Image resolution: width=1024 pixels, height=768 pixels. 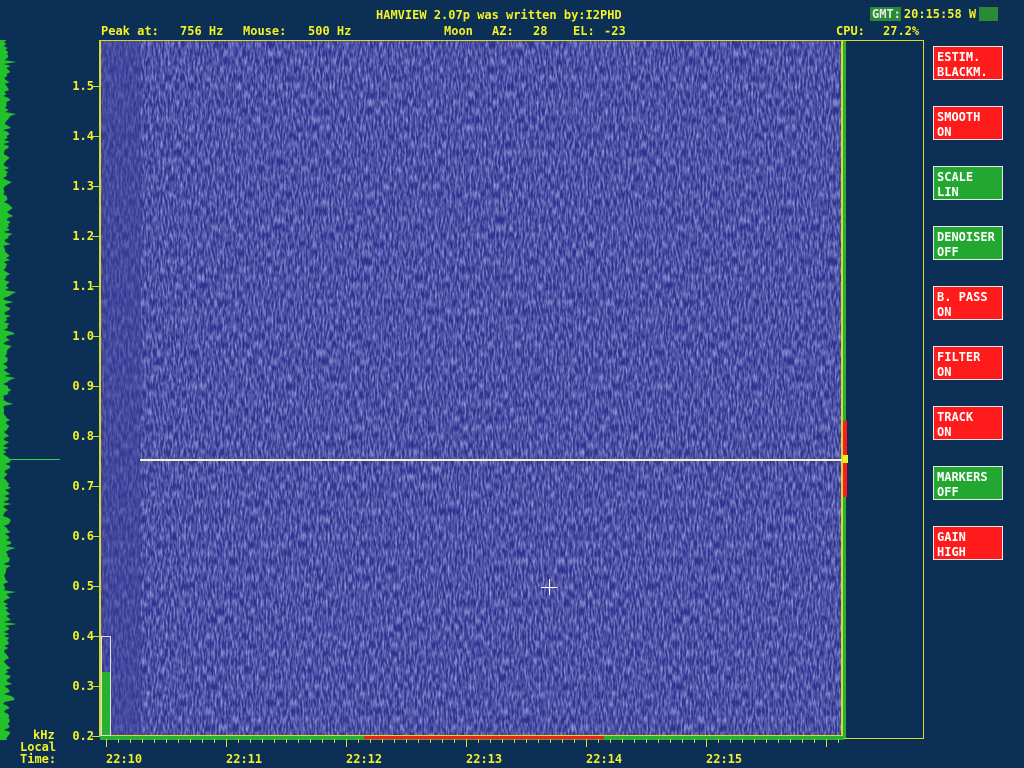 I want to click on signal-trace, so click(x=491, y=460).